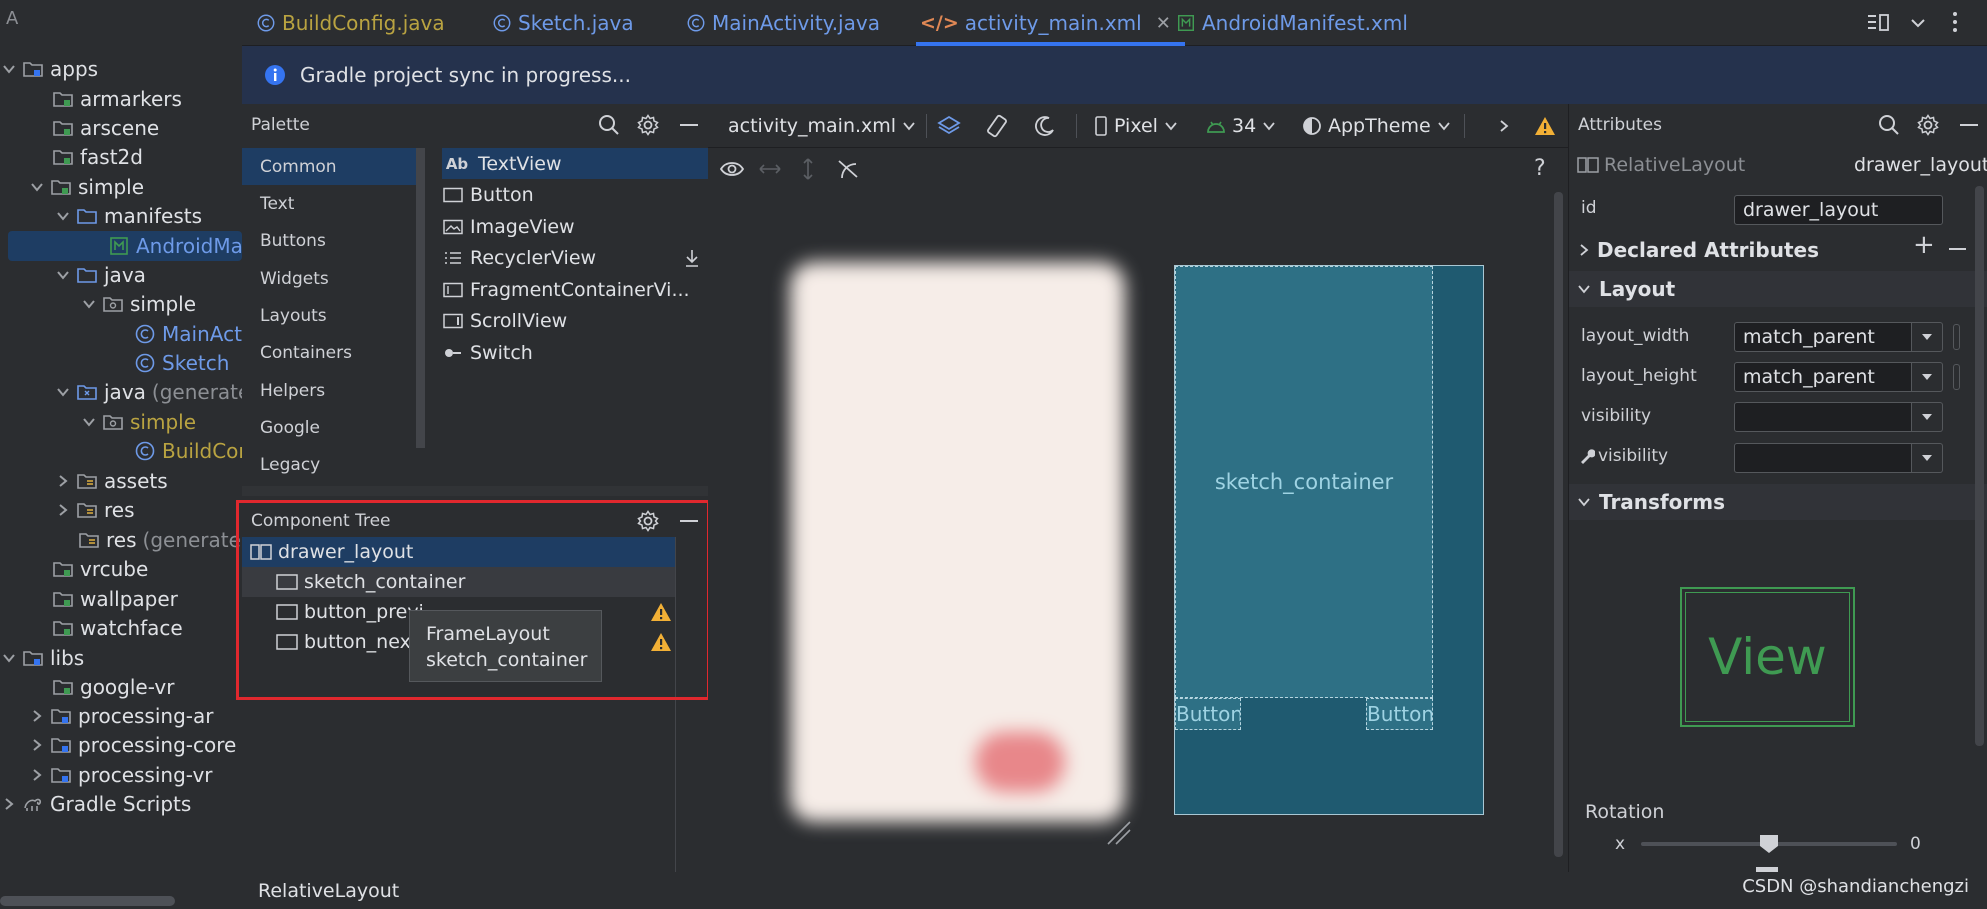 This screenshot has width=1987, height=909. I want to click on tree-item-armarkers: armarkers, so click(117, 99).